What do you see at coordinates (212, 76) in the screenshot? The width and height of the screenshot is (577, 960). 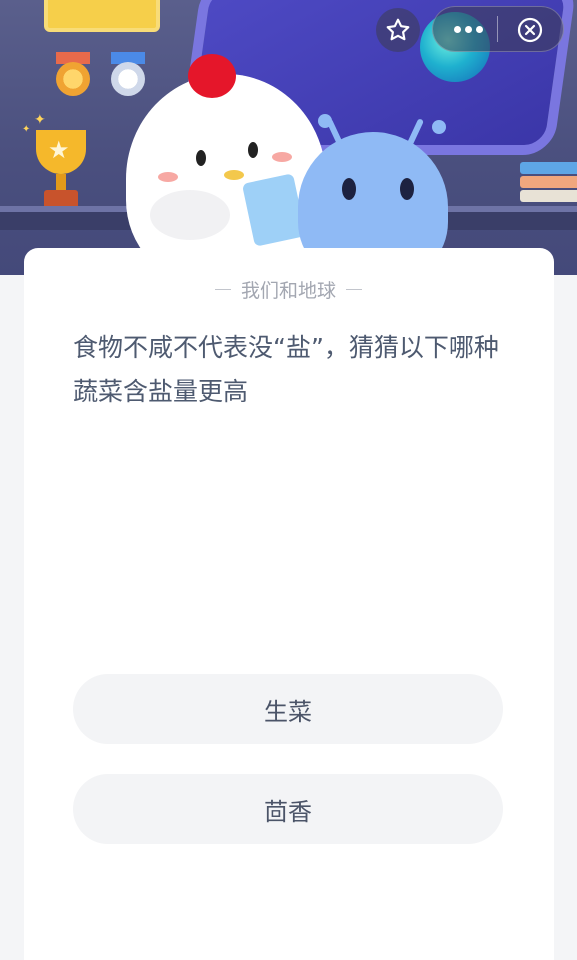 I see `chicken-comb` at bounding box center [212, 76].